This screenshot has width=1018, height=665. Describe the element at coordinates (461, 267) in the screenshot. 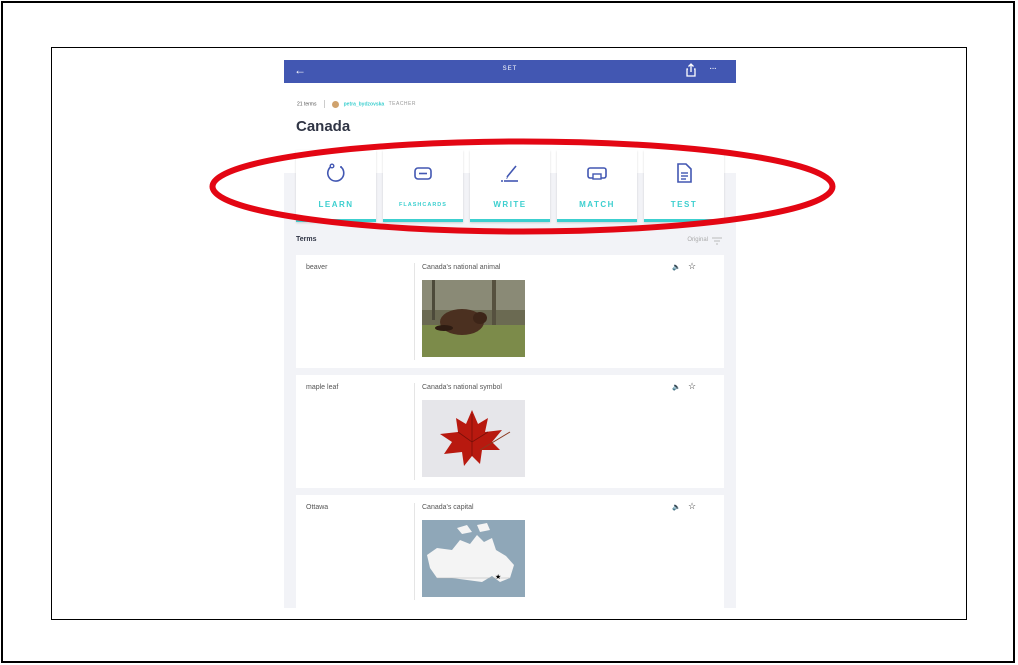

I see `definition-text: Canada's national animal` at that location.